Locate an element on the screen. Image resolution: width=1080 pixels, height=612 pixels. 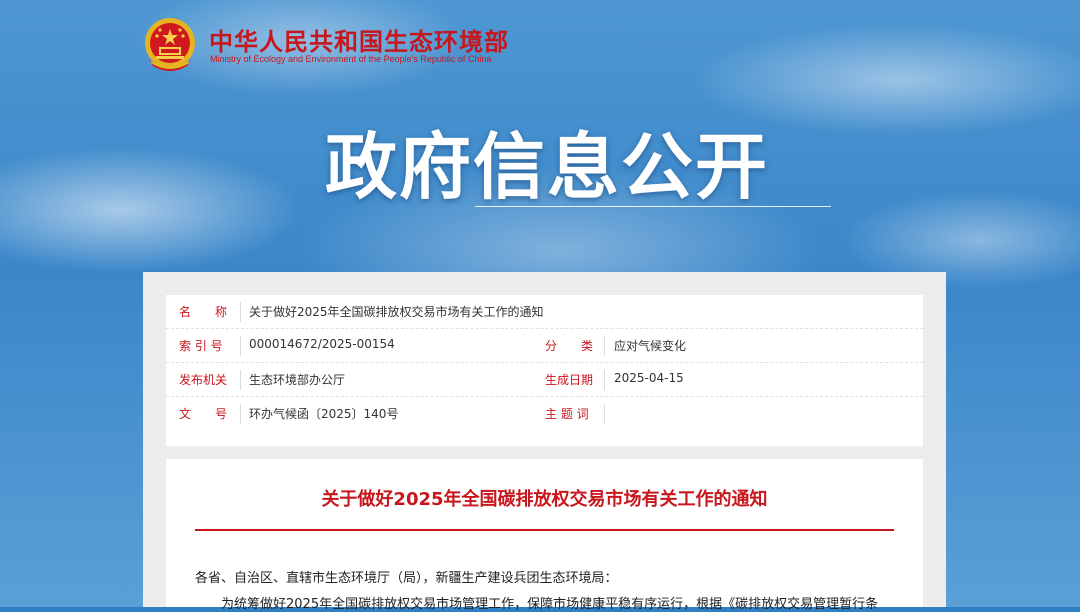
meta-issuer-value: 生态环境部办公厅 is located at coordinates (297, 380).